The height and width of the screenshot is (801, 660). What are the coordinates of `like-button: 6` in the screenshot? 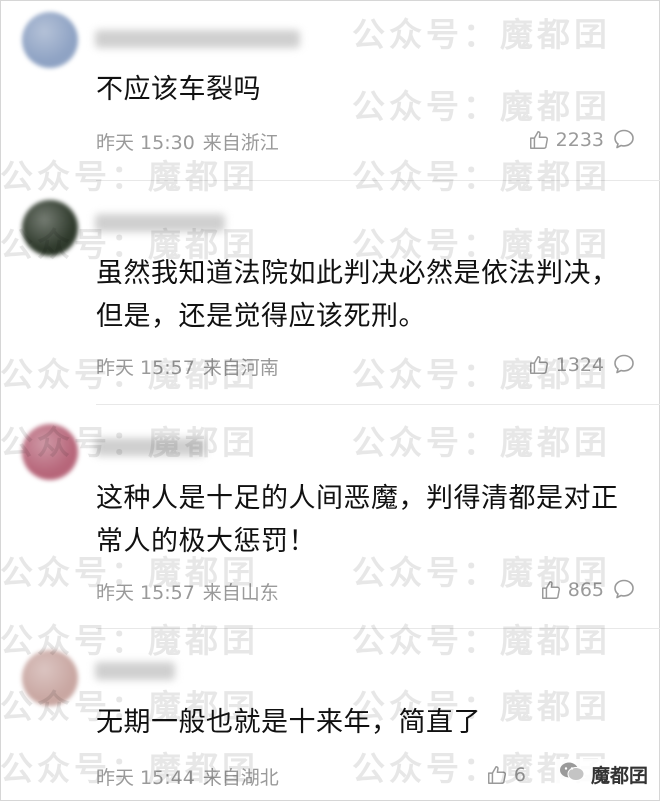 It's located at (506, 775).